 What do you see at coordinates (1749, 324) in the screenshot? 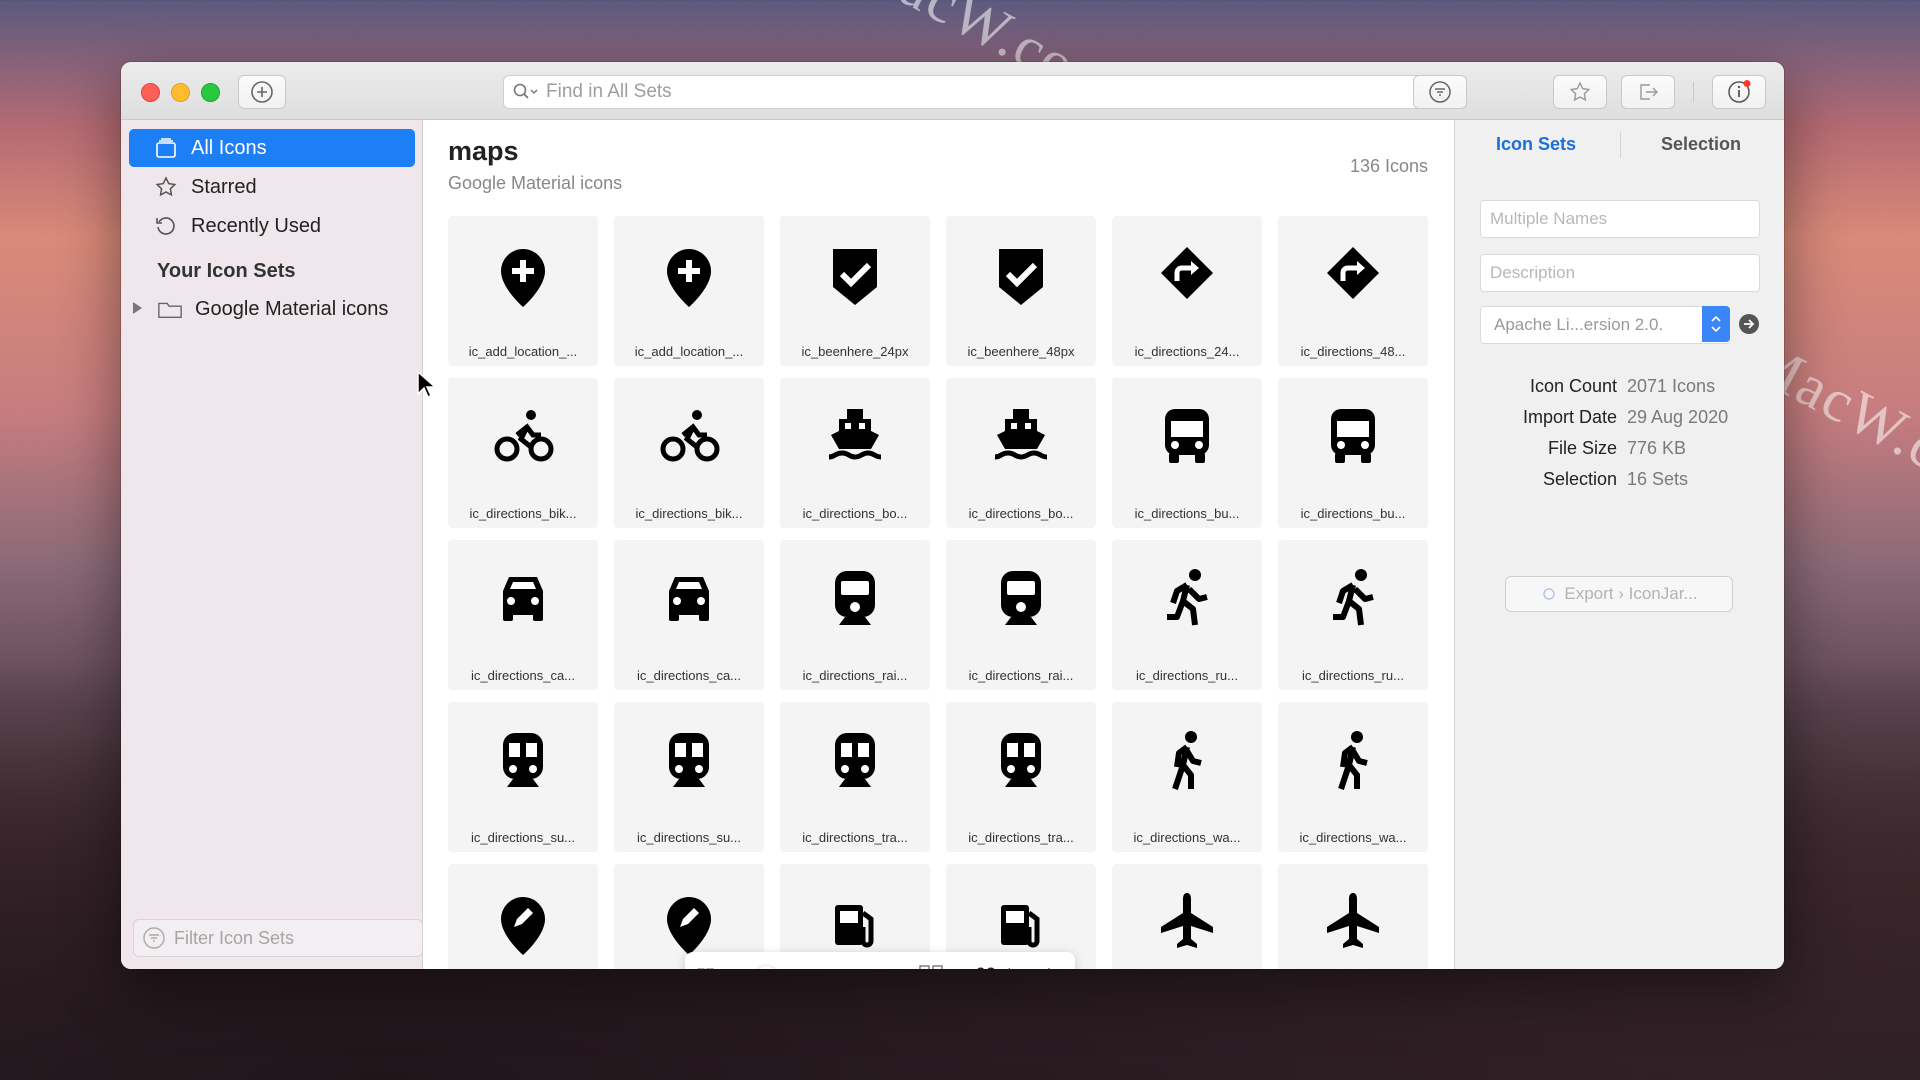
I see `arrow-circle-icon` at bounding box center [1749, 324].